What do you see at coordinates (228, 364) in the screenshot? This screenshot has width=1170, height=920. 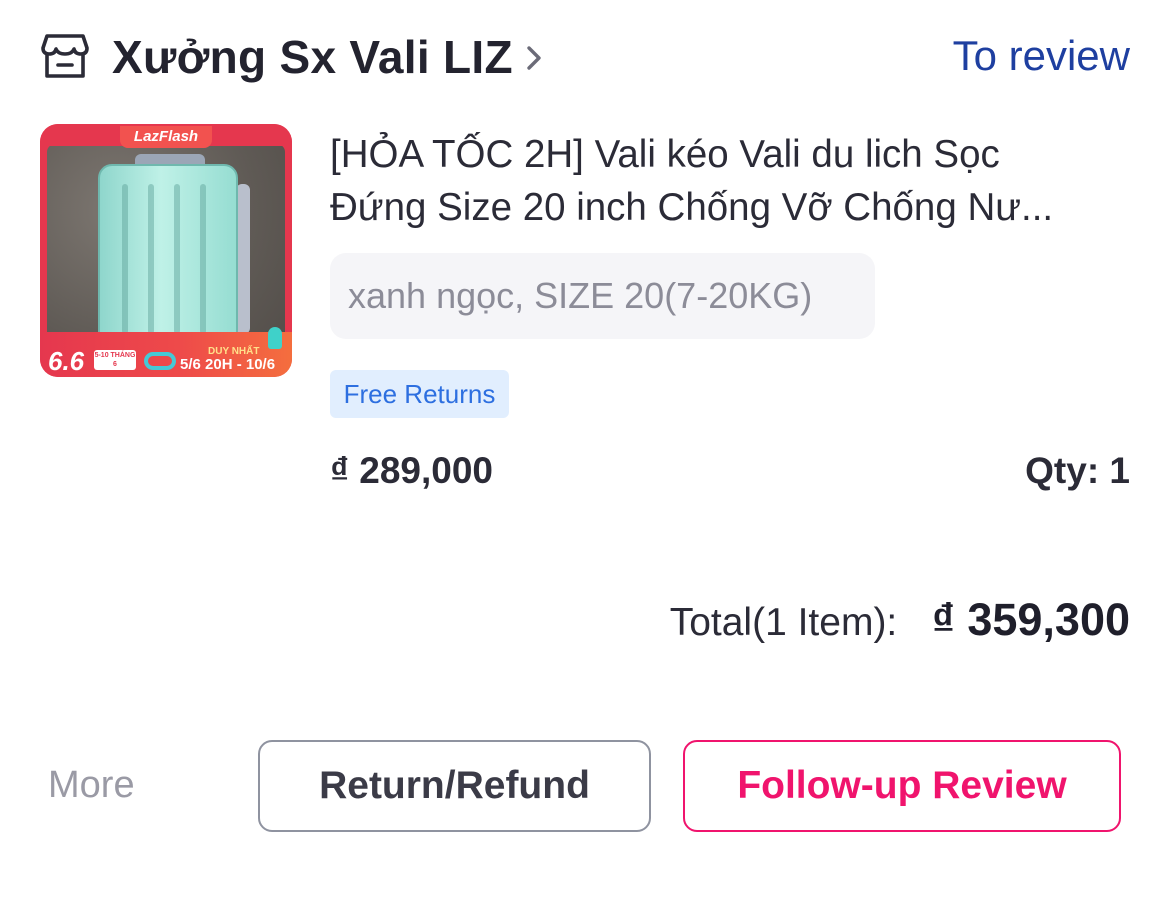 I see `promo-date: 5/6 20H - 10/6` at bounding box center [228, 364].